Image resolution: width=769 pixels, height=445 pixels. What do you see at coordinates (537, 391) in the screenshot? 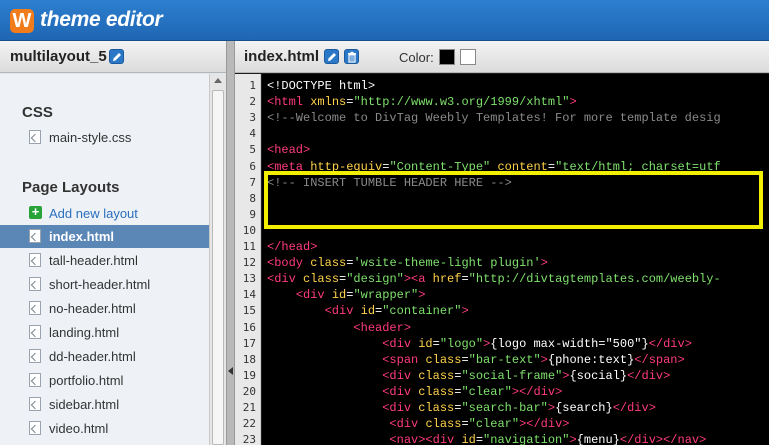
I see `code-token: ></div>` at bounding box center [537, 391].